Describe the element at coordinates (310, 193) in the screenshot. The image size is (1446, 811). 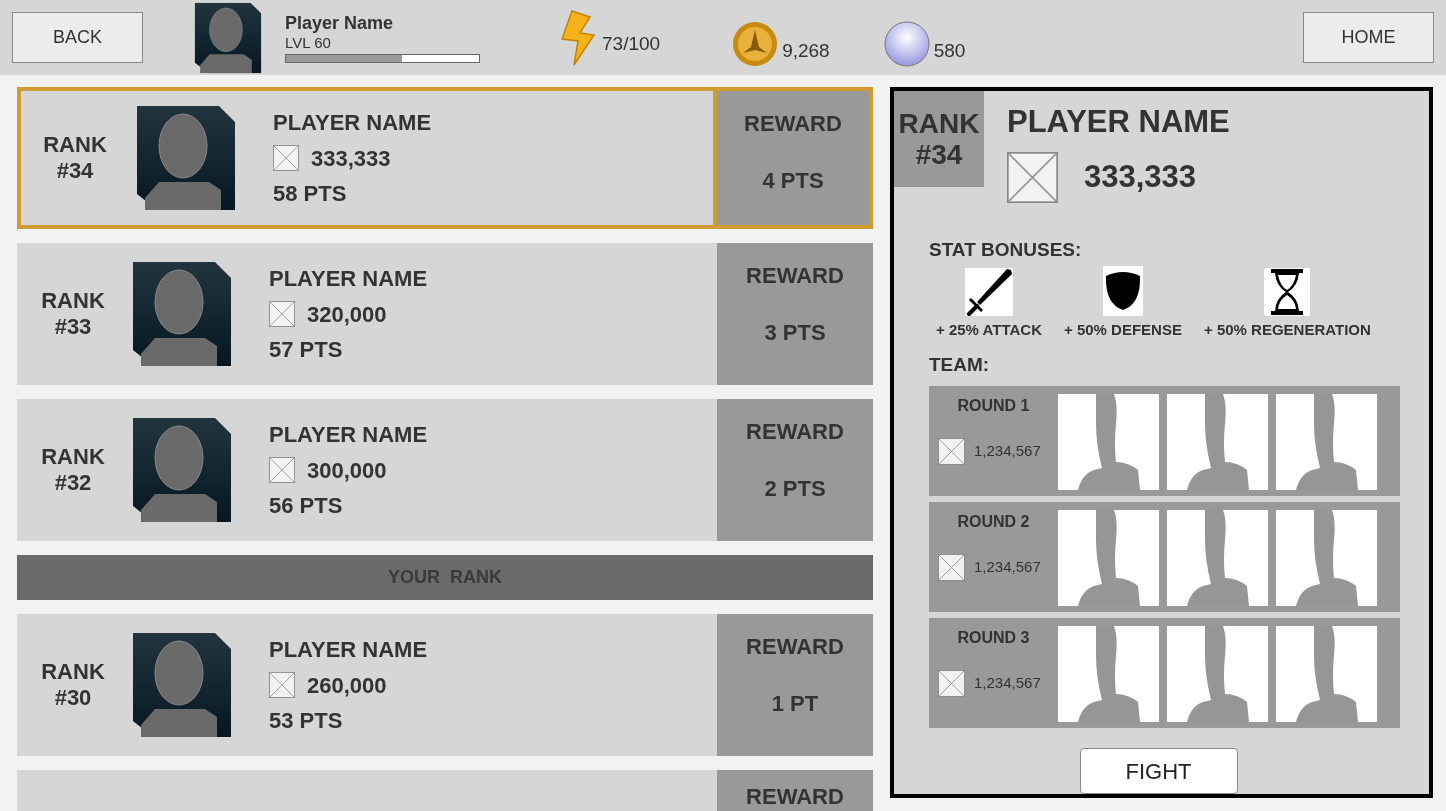
I see `points-text: 58 PTS` at that location.